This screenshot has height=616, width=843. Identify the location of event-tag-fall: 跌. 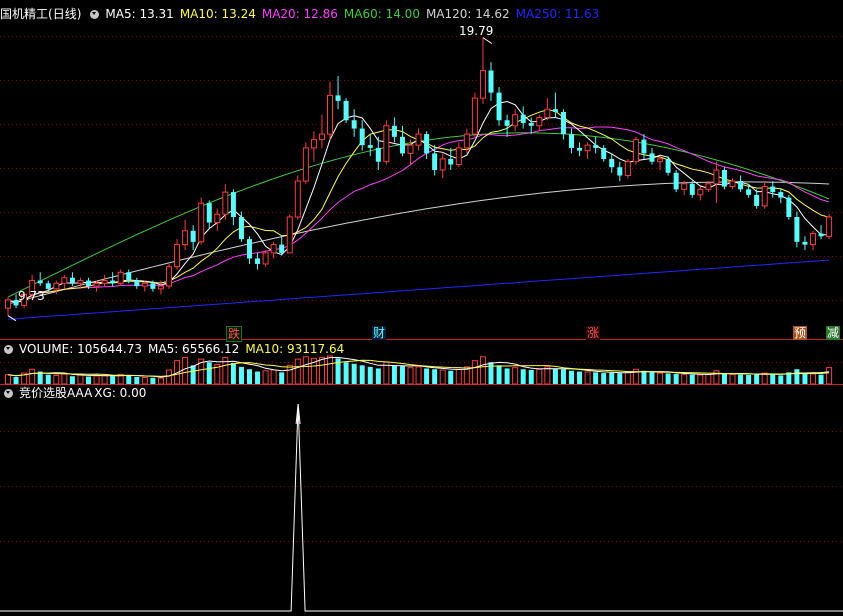
(234, 334).